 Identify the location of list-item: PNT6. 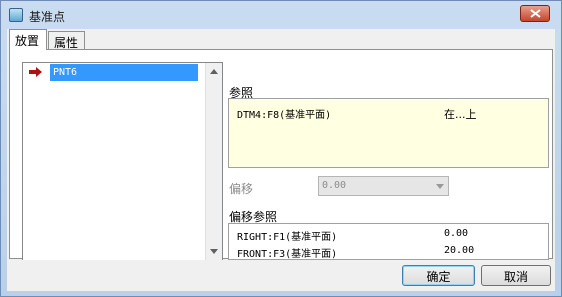
(124, 72).